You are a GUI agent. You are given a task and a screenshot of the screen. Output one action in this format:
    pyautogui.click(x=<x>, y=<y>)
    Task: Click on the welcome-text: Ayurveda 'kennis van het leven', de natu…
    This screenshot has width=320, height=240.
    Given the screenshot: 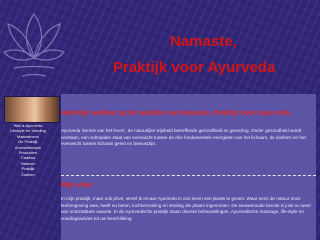 What is the action you would take?
    pyautogui.click(x=183, y=137)
    